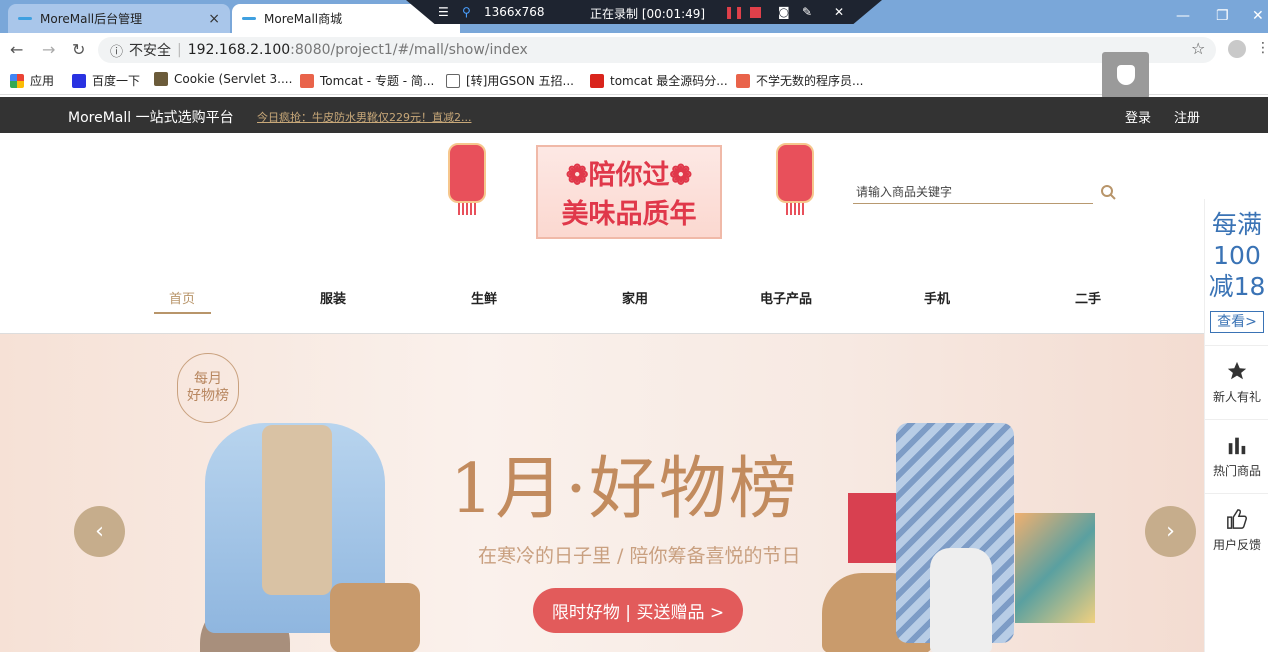 This screenshot has width=1268, height=652. I want to click on category-fresh: 生鲜, so click(484, 297).